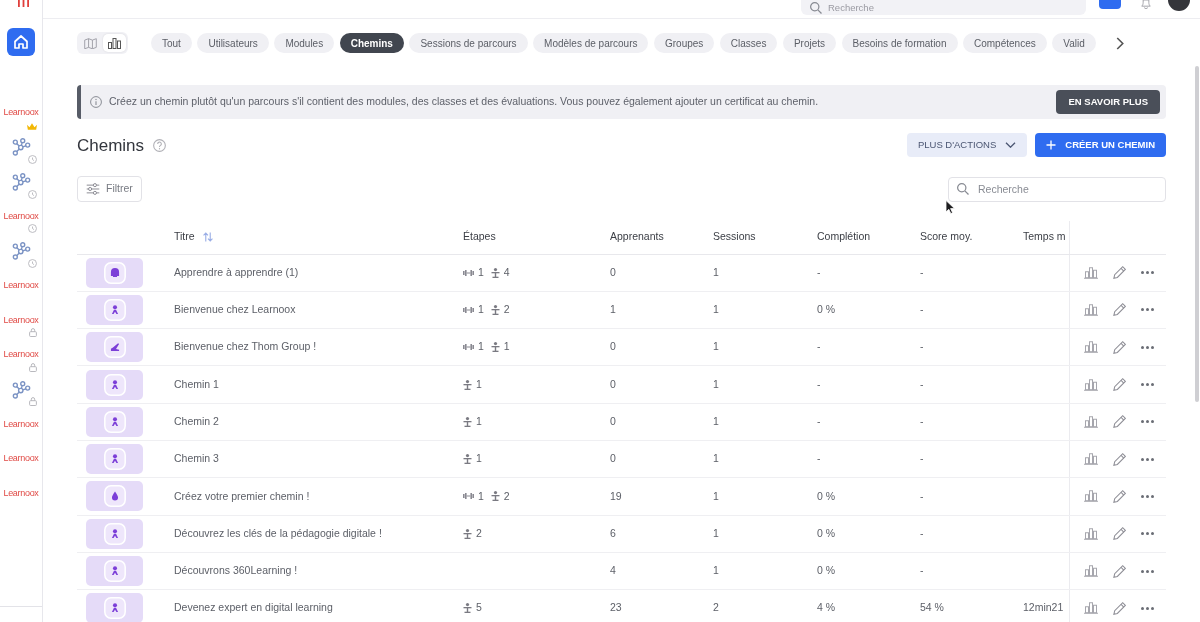  Describe the element at coordinates (963, 189) in the screenshot. I see `search-icon` at that location.